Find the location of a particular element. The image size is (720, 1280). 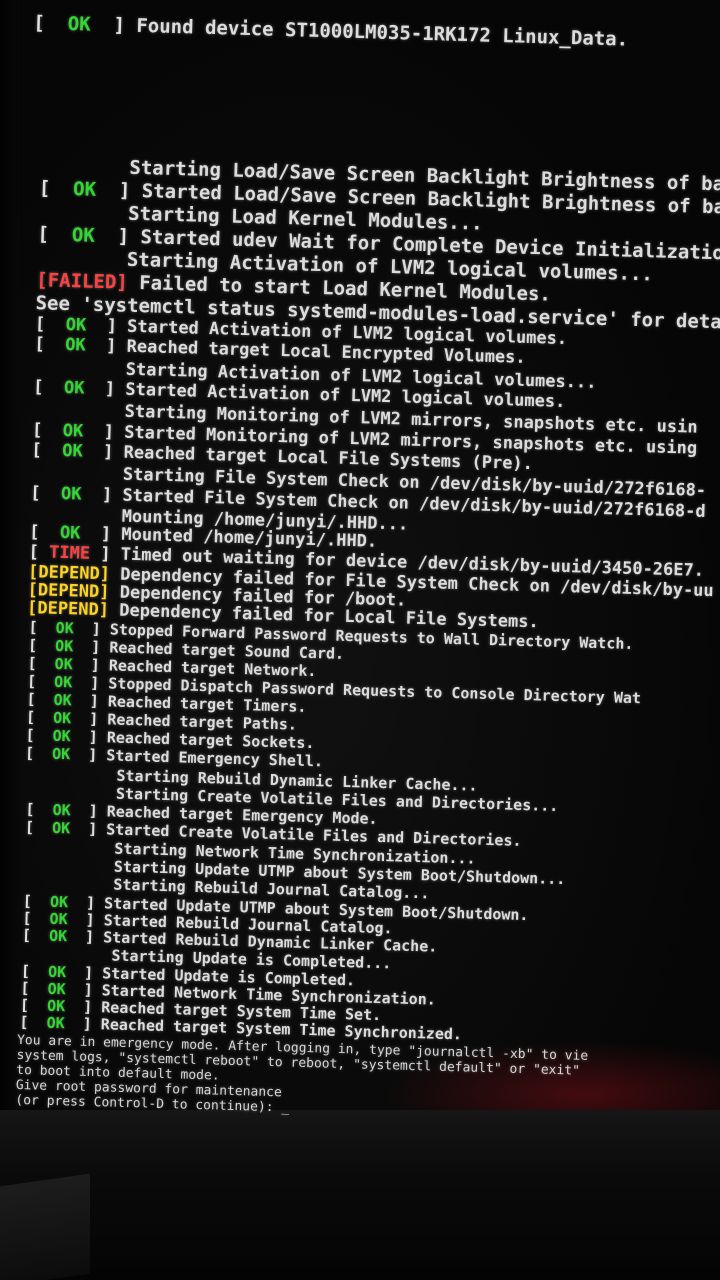

status-badge-depend: [DEPEND] is located at coordinates (73, 609).